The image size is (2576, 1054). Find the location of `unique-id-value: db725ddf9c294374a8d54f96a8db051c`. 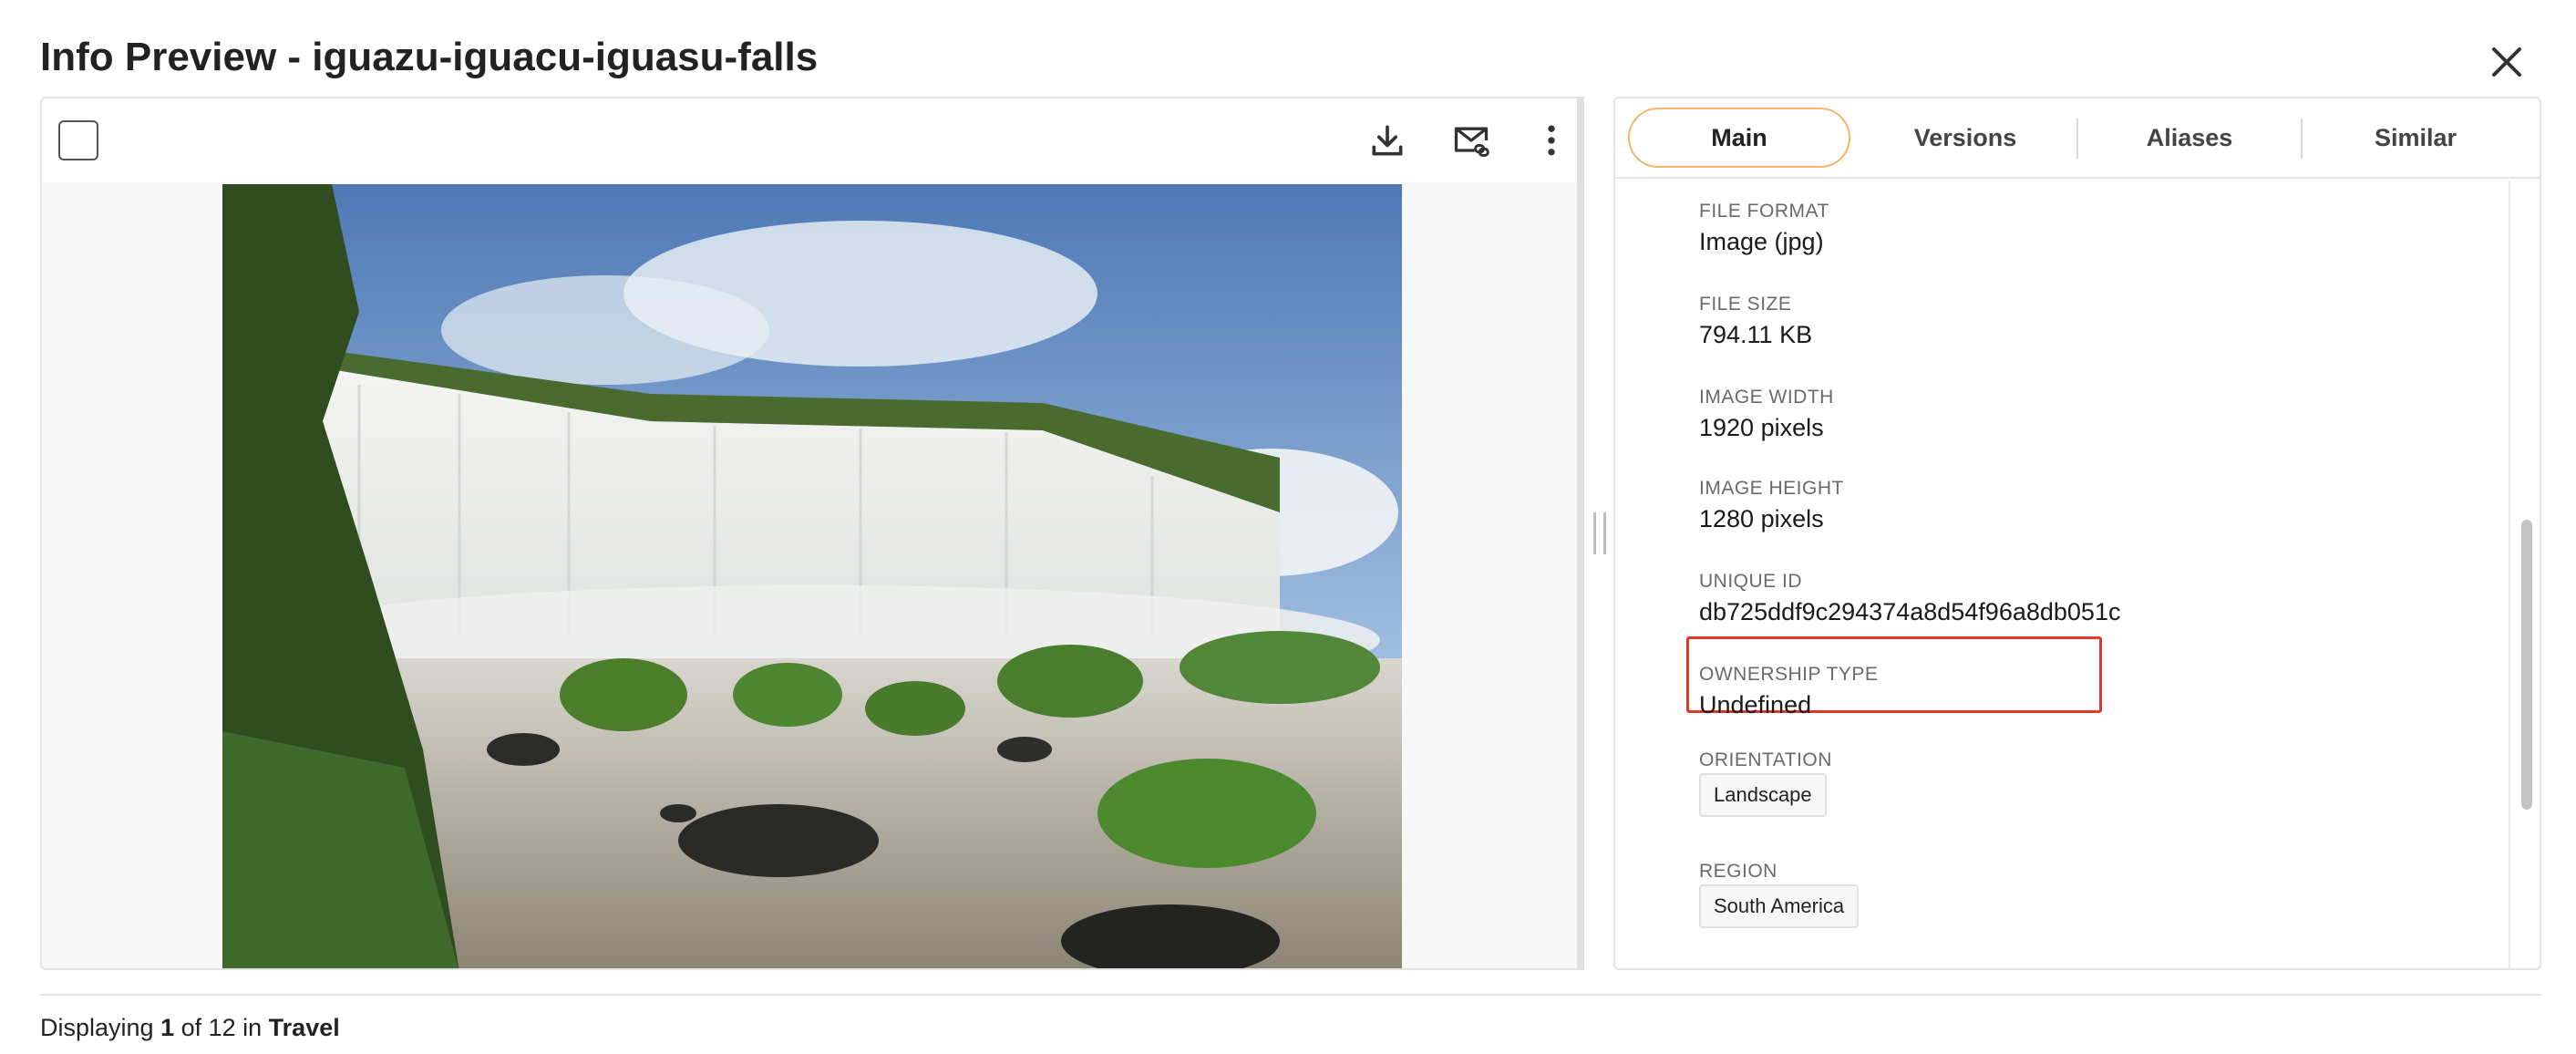

unique-id-value: db725ddf9c294374a8d54f96a8db051c is located at coordinates (1910, 611).